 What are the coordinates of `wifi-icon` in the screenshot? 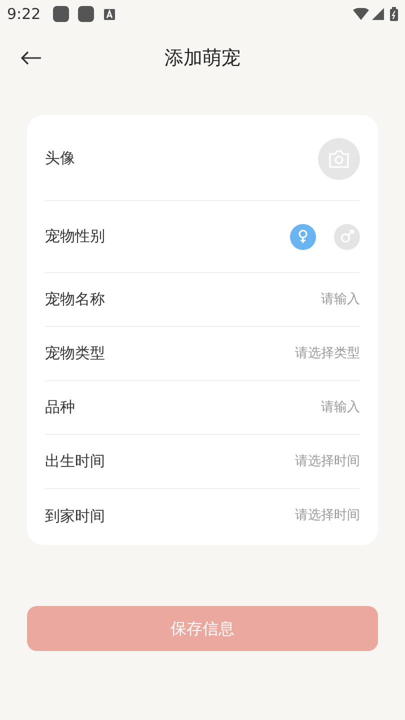 It's located at (361, 14).